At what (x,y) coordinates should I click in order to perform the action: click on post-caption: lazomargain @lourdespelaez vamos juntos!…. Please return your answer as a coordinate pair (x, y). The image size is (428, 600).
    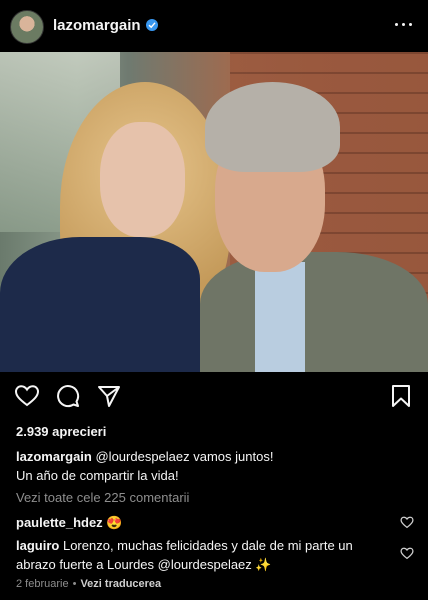
    Looking at the image, I should click on (216, 466).